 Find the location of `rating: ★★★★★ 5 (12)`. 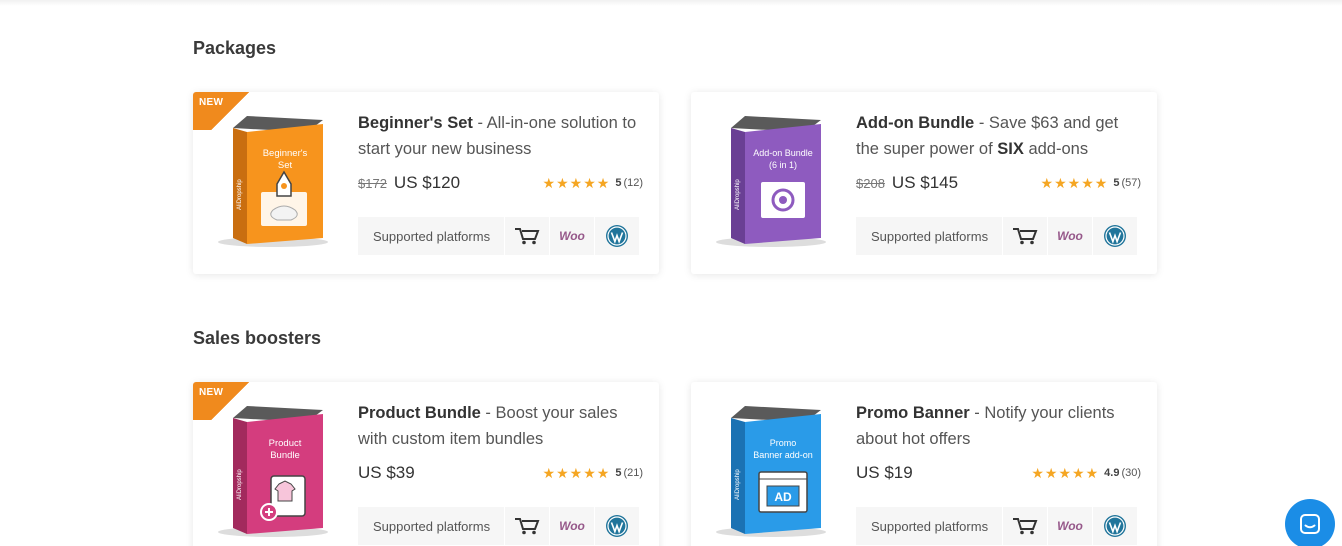

rating: ★★★★★ 5 (12) is located at coordinates (592, 182).